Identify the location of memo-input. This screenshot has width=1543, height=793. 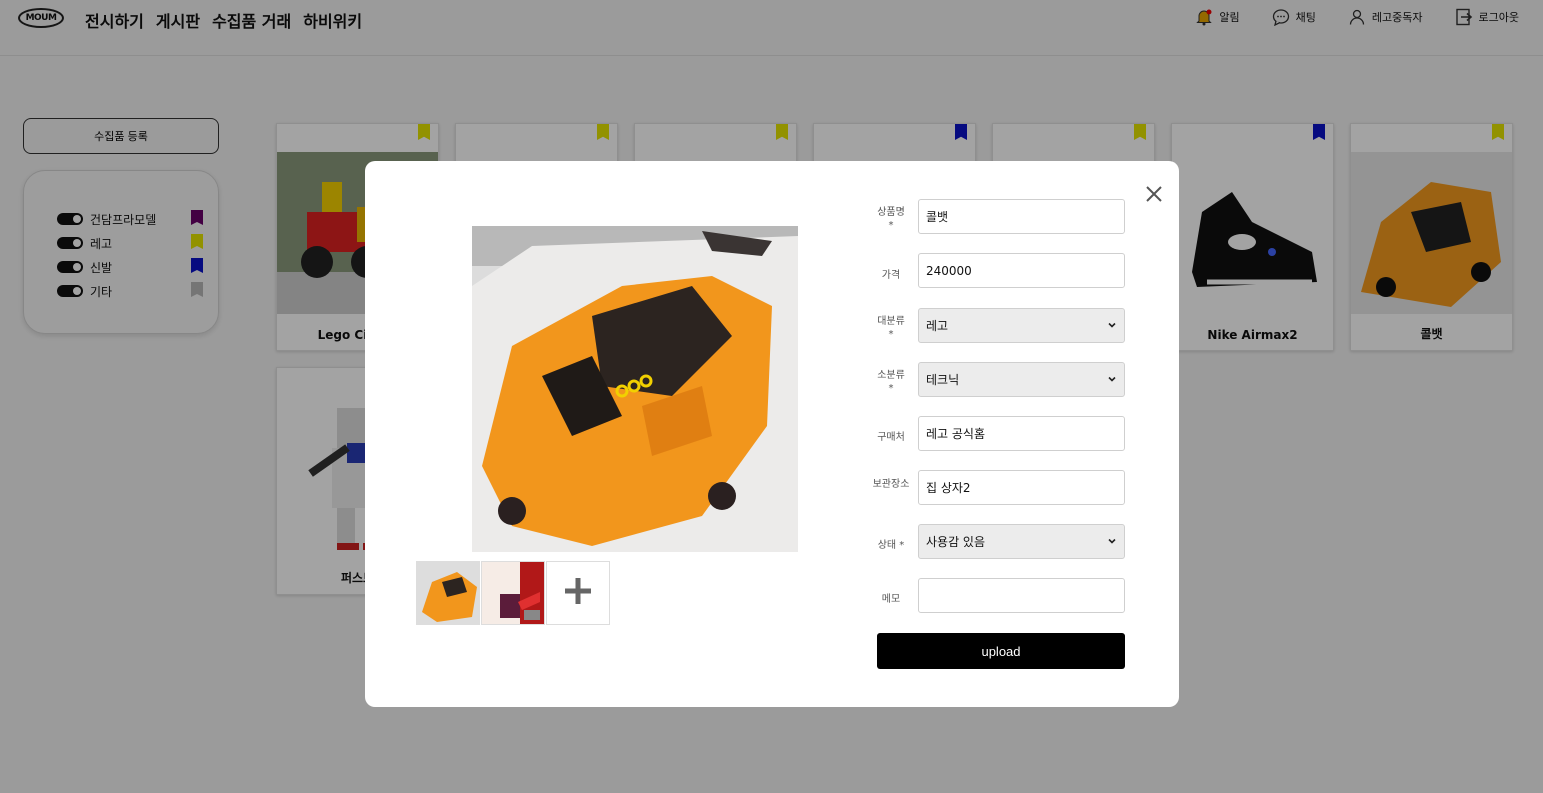
(1021, 595).